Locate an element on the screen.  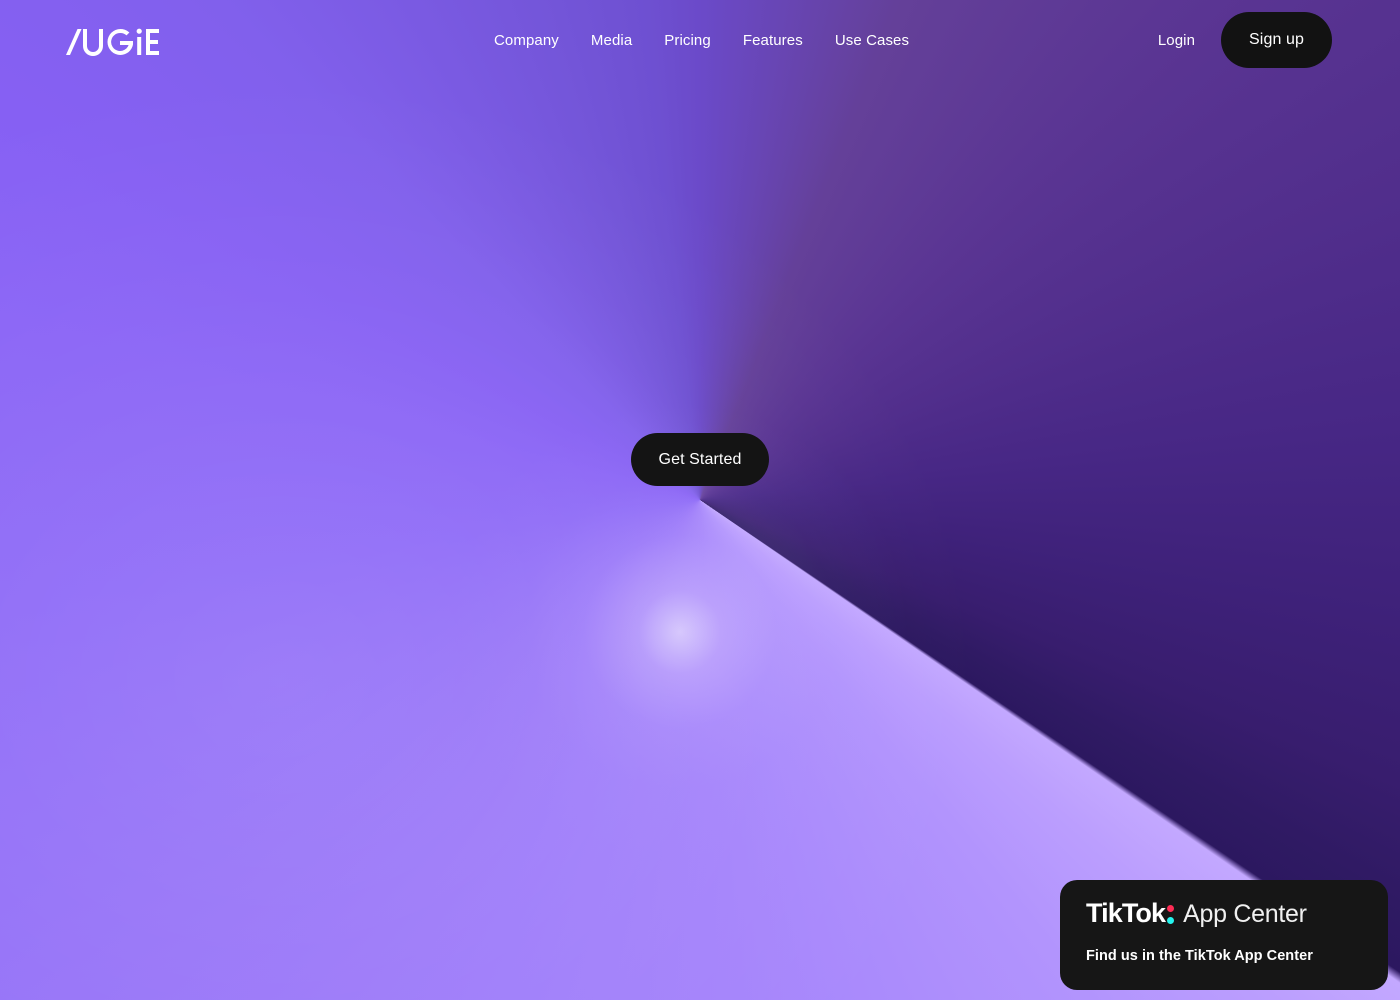
nav-item-pricing: Pricing is located at coordinates (687, 41).